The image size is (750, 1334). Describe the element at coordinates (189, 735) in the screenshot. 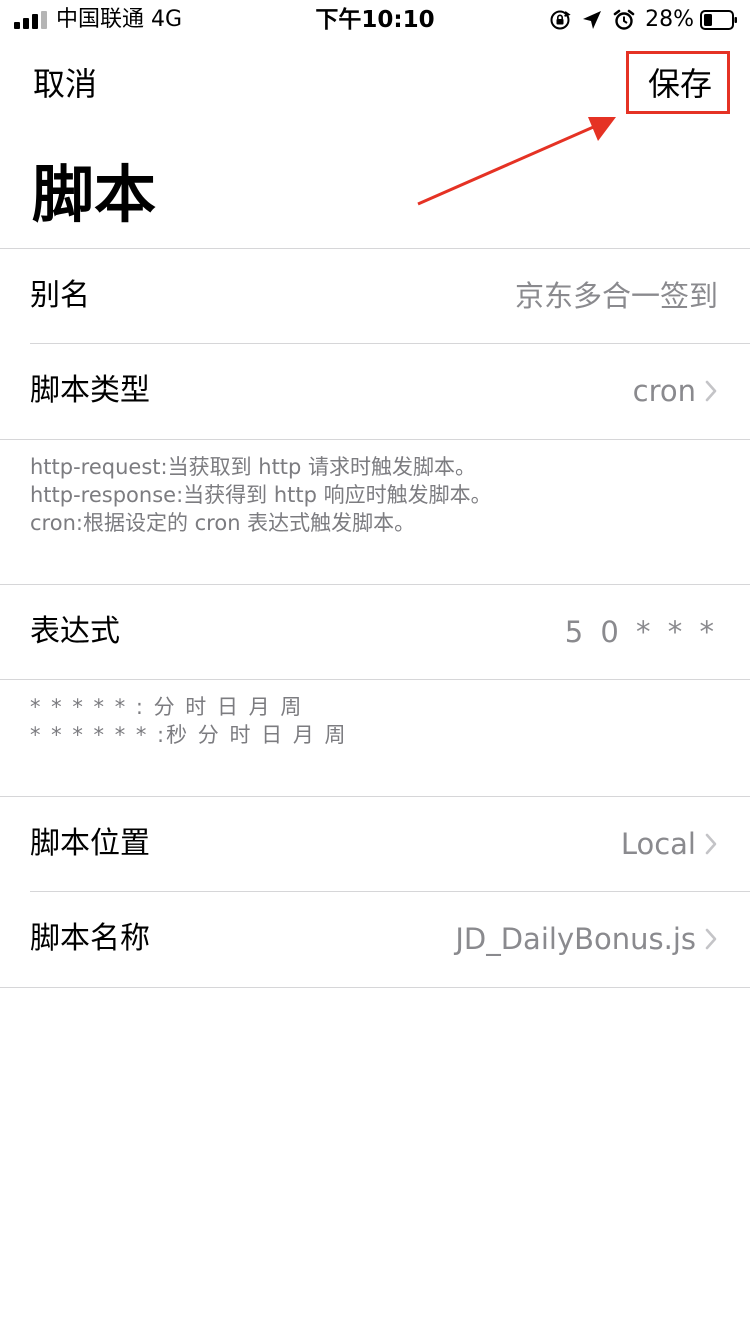

I see `expression-help-line: * * * * * * :秒 分 时 日 月 周` at that location.